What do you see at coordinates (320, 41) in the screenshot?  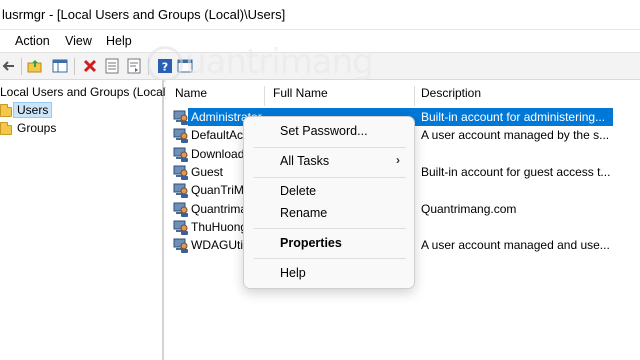 I see `menu-bar: Action View Help` at bounding box center [320, 41].